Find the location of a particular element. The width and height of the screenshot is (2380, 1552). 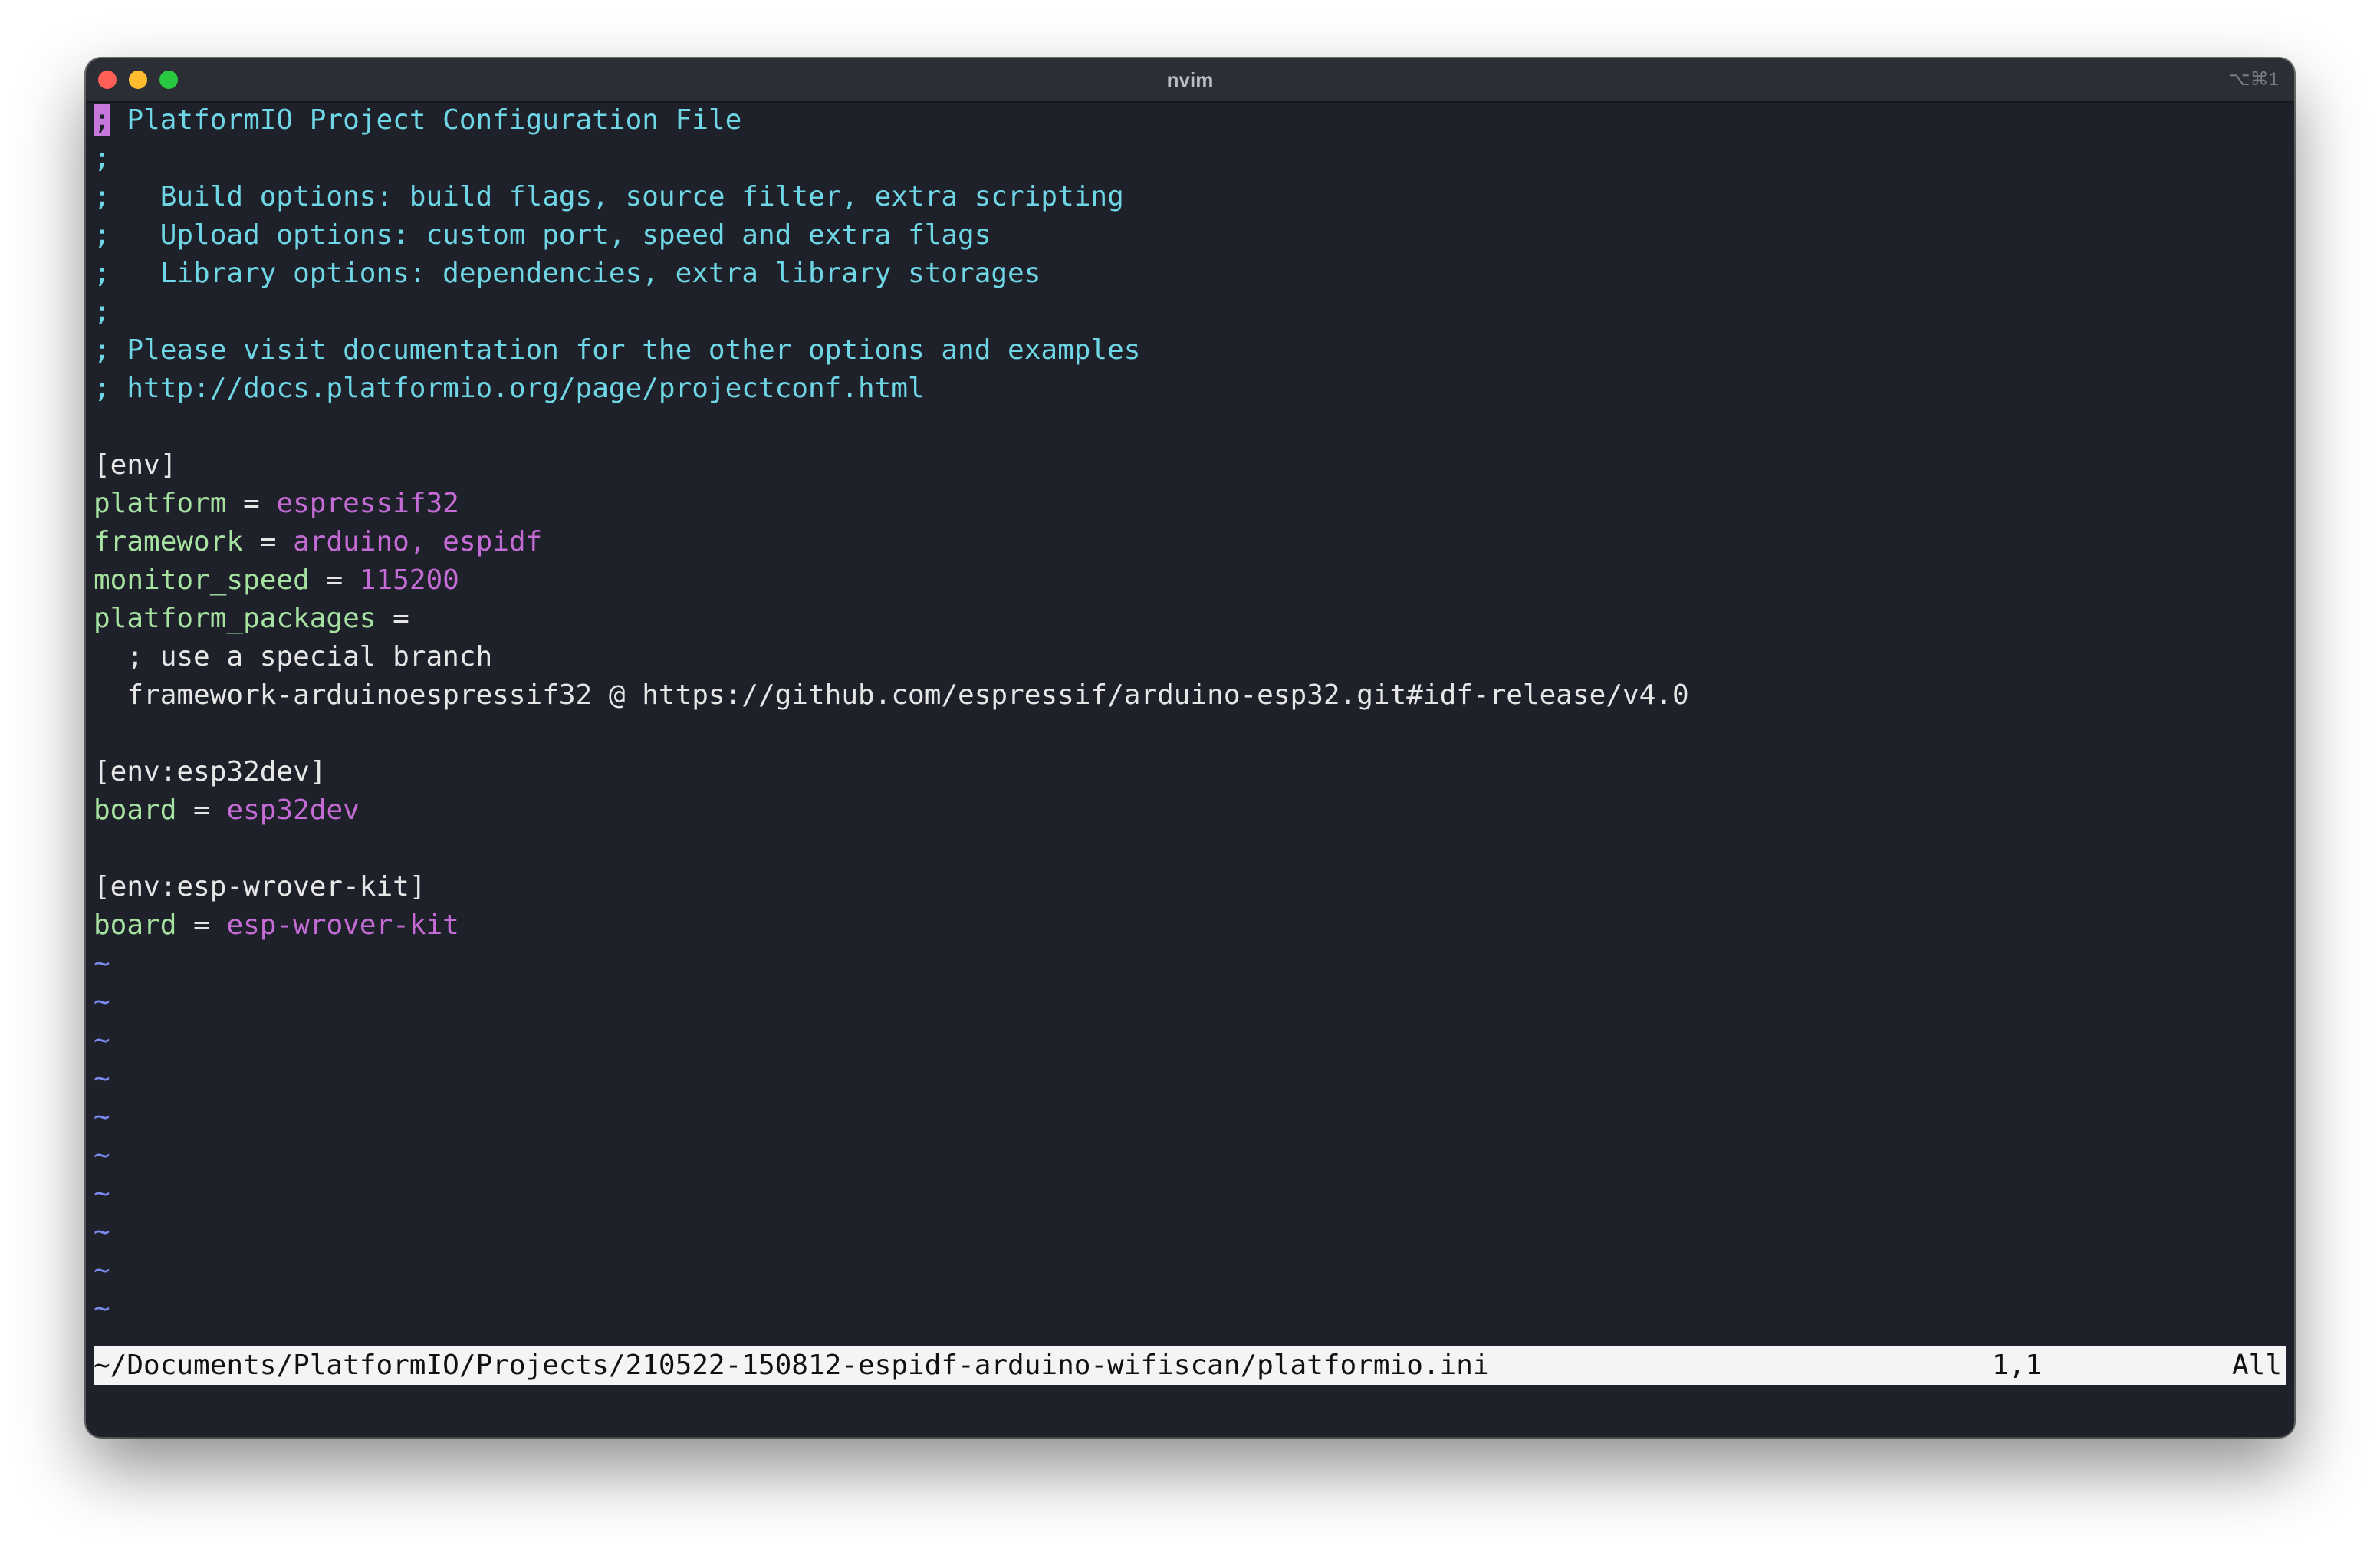

config-value: espressif32 is located at coordinates (368, 504).